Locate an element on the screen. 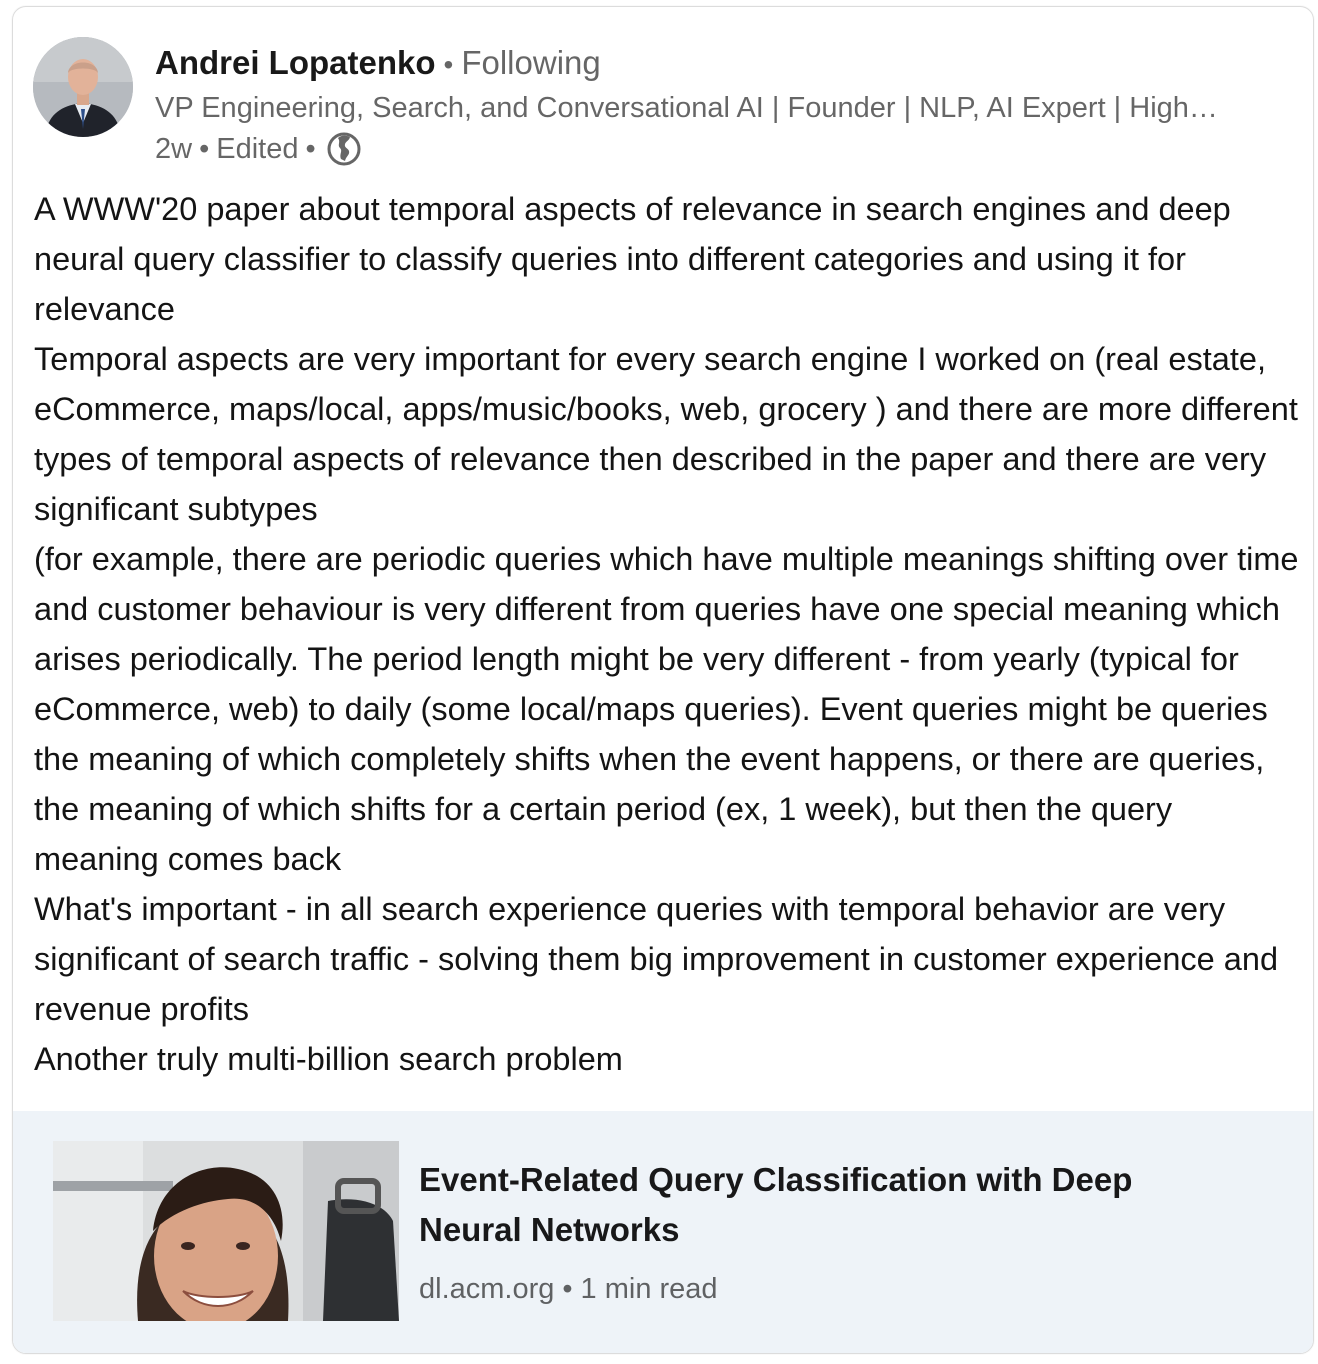 This screenshot has width=1318, height=1364. post-timestamp-row: 2w • Edited • is located at coordinates (724, 149).